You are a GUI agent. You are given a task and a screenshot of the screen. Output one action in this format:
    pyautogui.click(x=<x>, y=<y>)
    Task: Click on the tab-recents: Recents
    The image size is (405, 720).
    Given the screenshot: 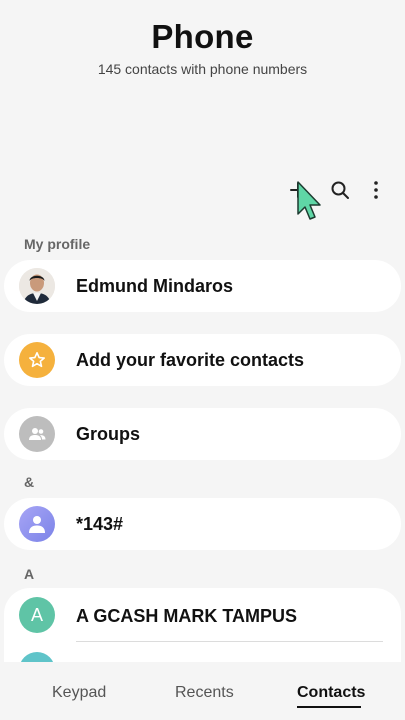 What is the action you would take?
    pyautogui.click(x=204, y=693)
    